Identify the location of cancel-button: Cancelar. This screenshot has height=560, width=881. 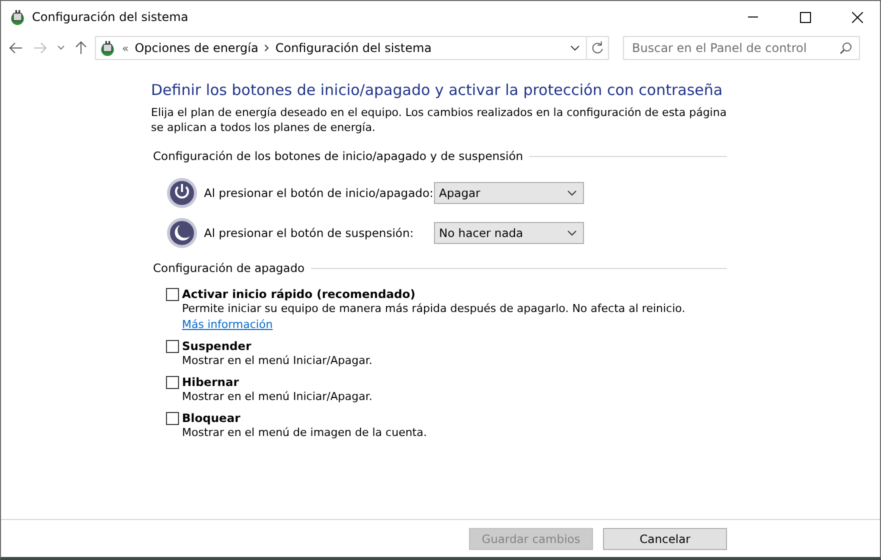
(665, 539).